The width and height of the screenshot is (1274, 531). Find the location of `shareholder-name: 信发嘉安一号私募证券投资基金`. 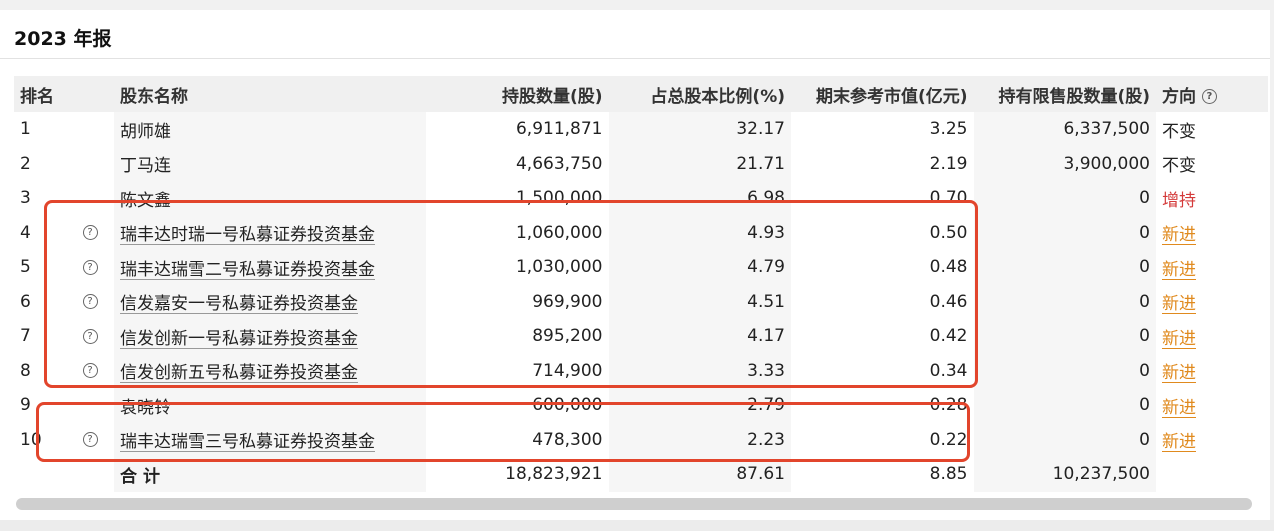

shareholder-name: 信发嘉安一号私募证券投资基金 is located at coordinates (270, 301).